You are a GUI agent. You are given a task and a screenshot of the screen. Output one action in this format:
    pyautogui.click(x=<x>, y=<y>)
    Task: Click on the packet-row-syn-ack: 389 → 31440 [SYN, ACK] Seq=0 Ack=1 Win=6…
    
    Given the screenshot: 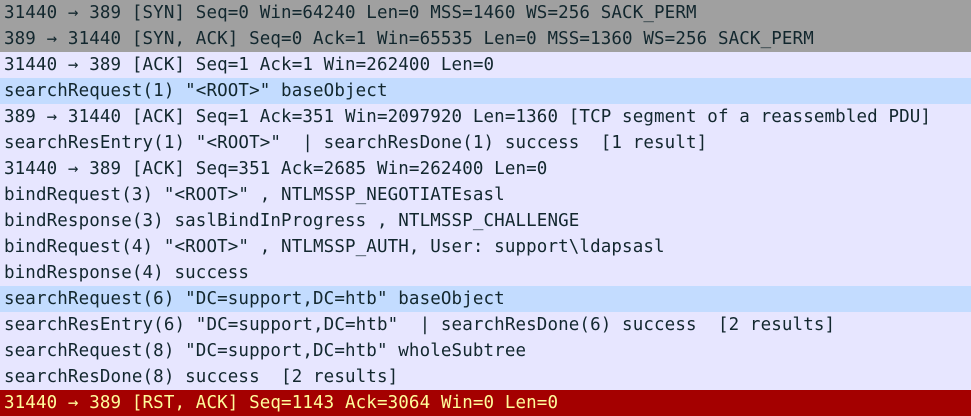 What is the action you would take?
    pyautogui.click(x=485, y=39)
    